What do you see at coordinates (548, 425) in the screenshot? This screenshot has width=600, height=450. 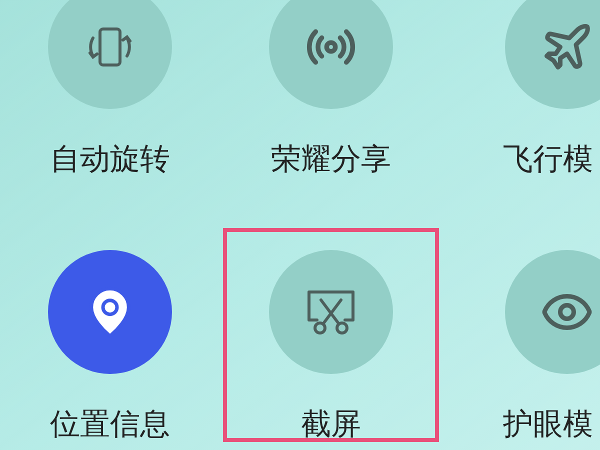 I see `toggle-label: 护眼模` at bounding box center [548, 425].